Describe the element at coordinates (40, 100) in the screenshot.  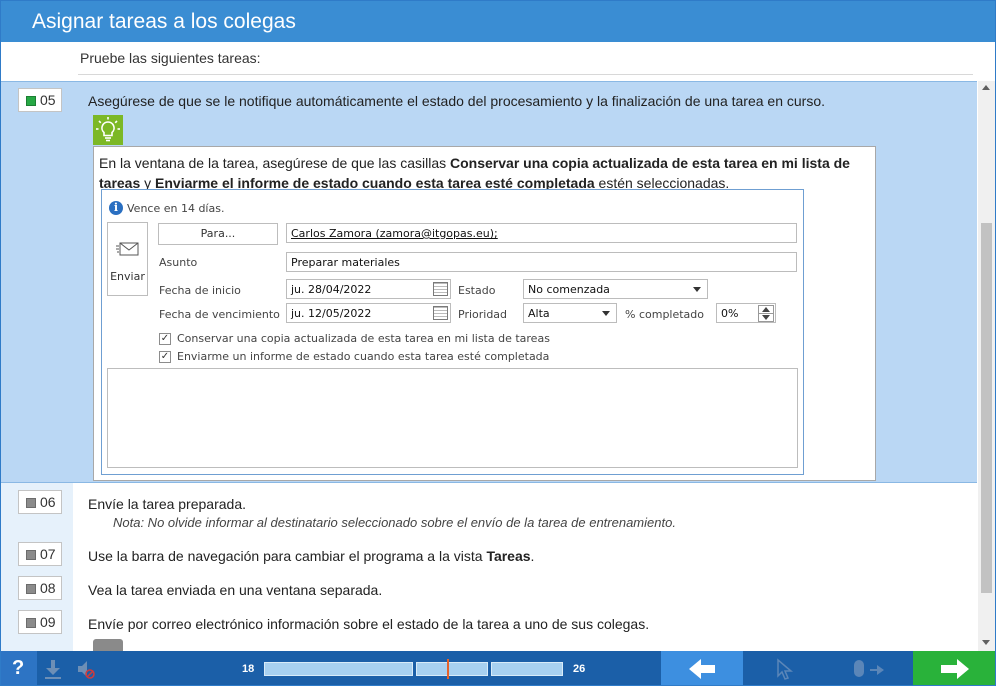
I see `task-number-05: 05` at that location.